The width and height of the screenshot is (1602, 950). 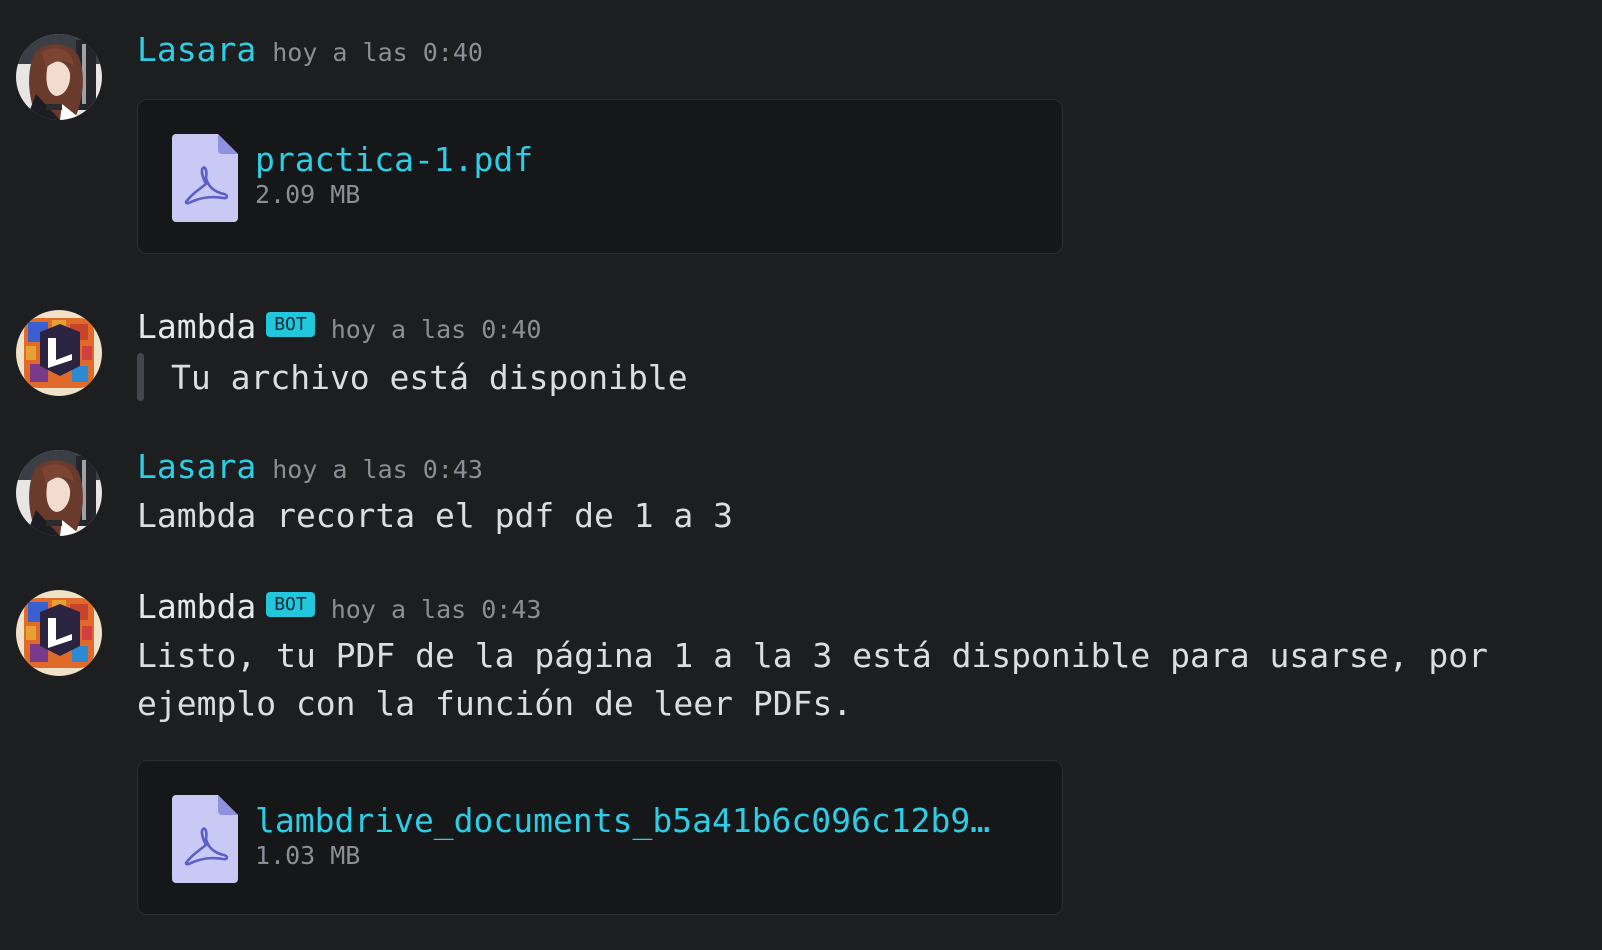 I want to click on message-header: Lasara hoy a las 0:40, so click(x=310, y=50).